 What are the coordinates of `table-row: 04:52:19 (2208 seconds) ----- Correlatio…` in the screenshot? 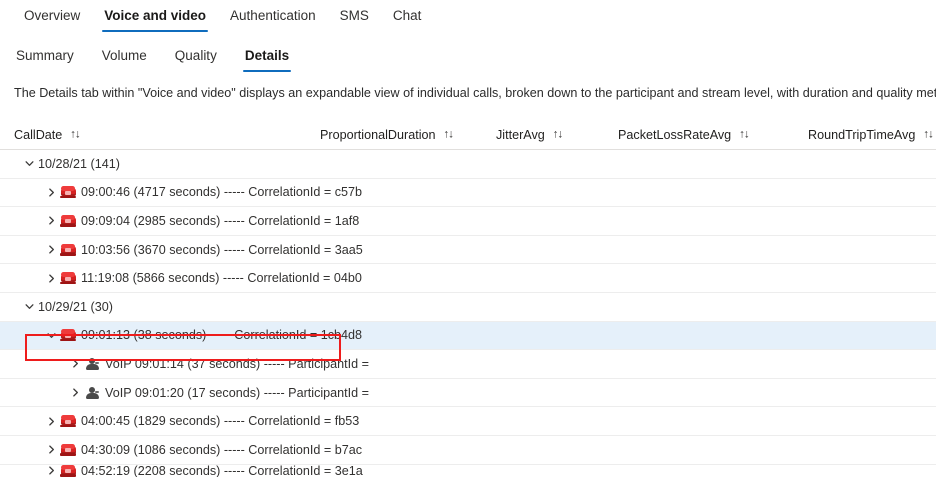 It's located at (468, 470).